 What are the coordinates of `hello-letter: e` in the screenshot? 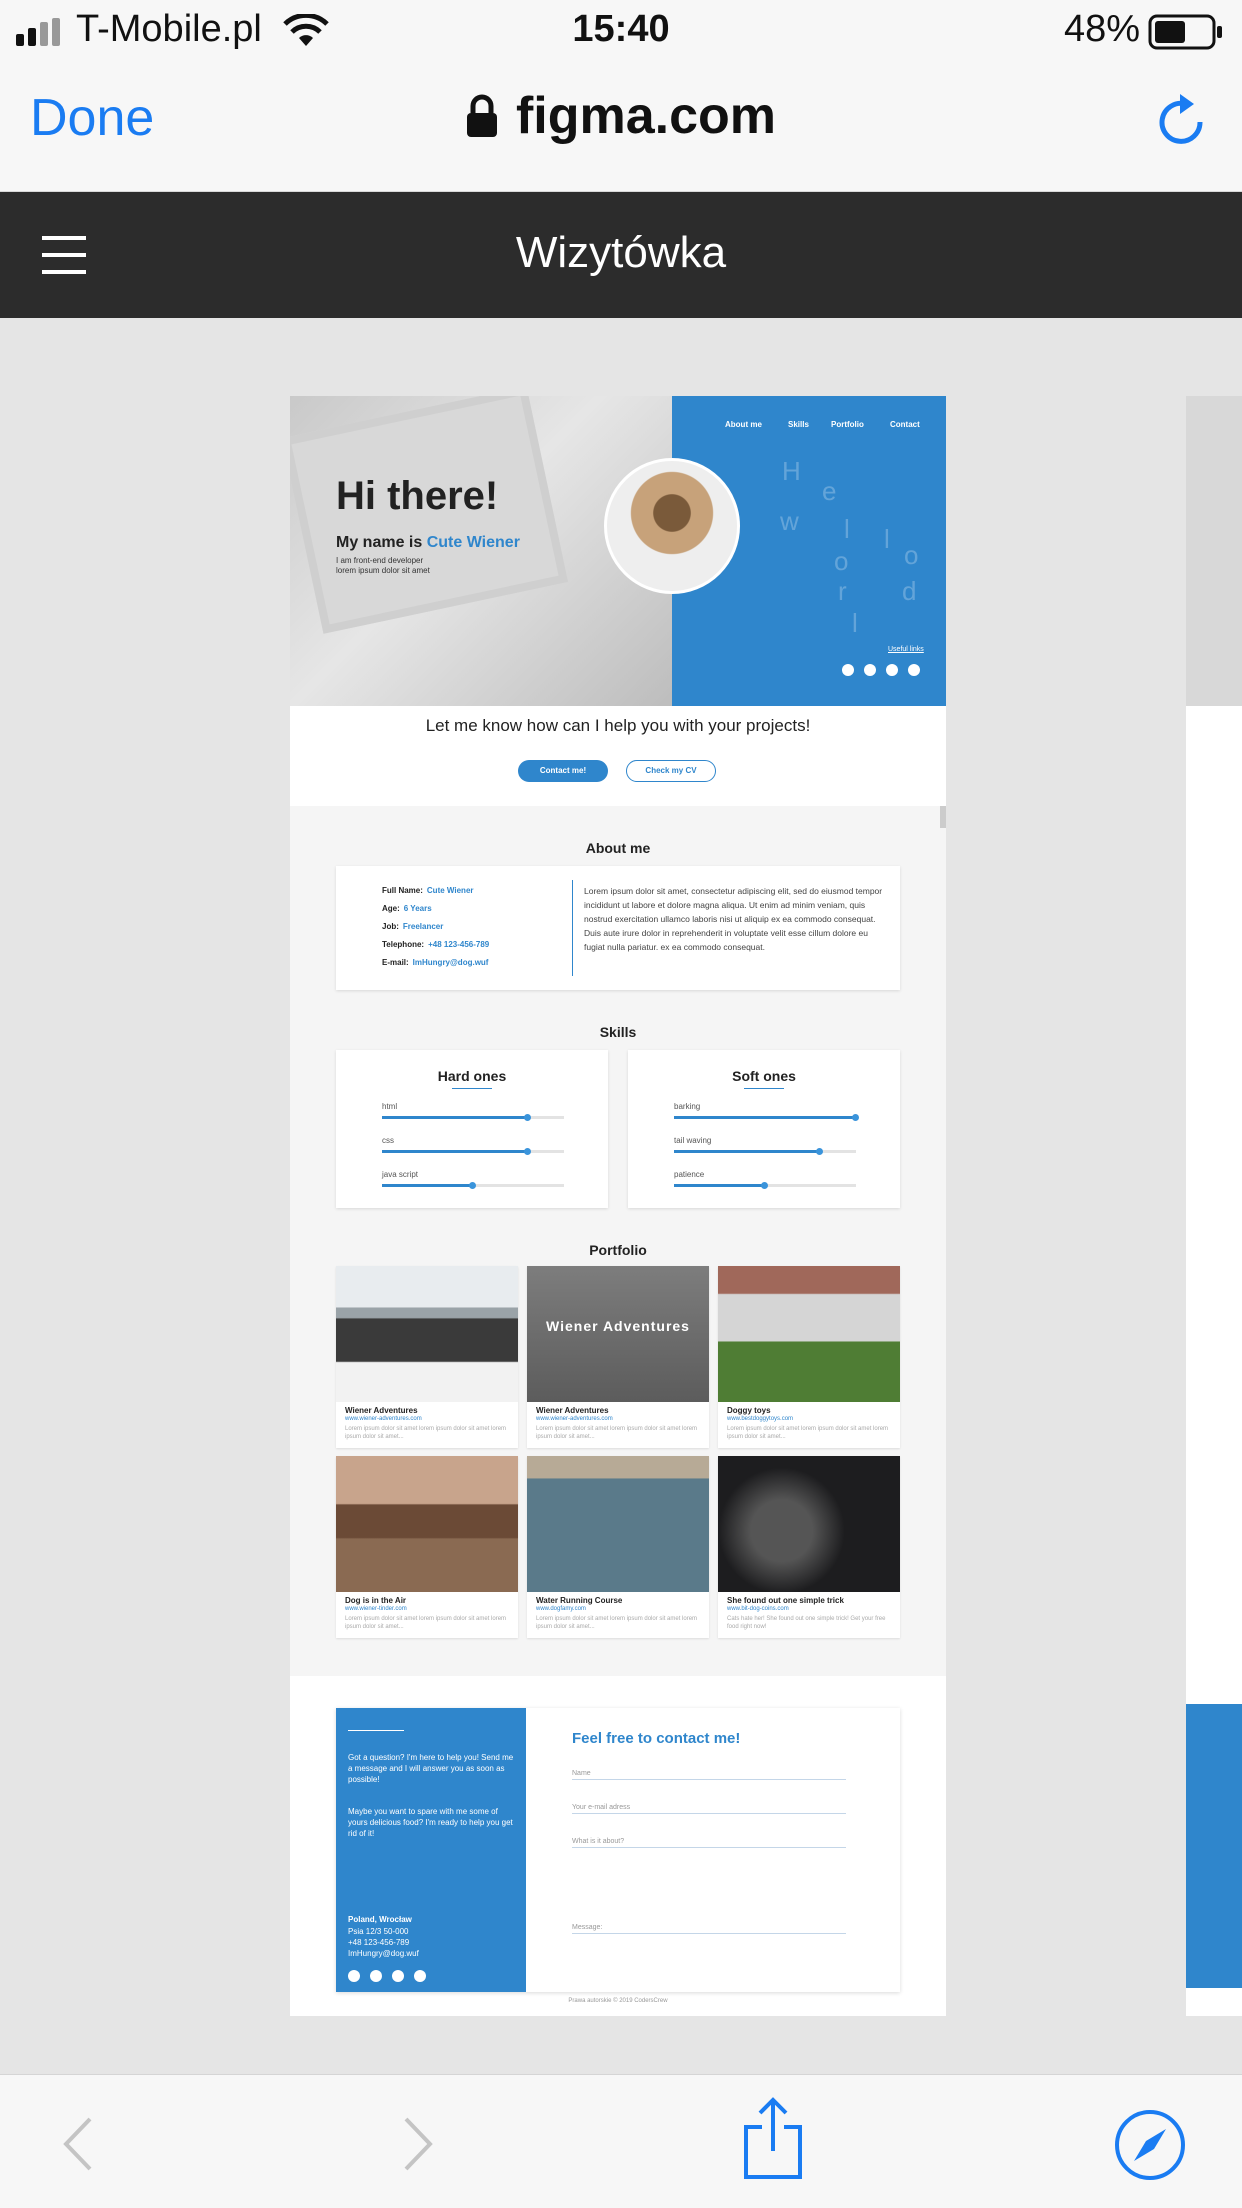 It's located at (829, 491).